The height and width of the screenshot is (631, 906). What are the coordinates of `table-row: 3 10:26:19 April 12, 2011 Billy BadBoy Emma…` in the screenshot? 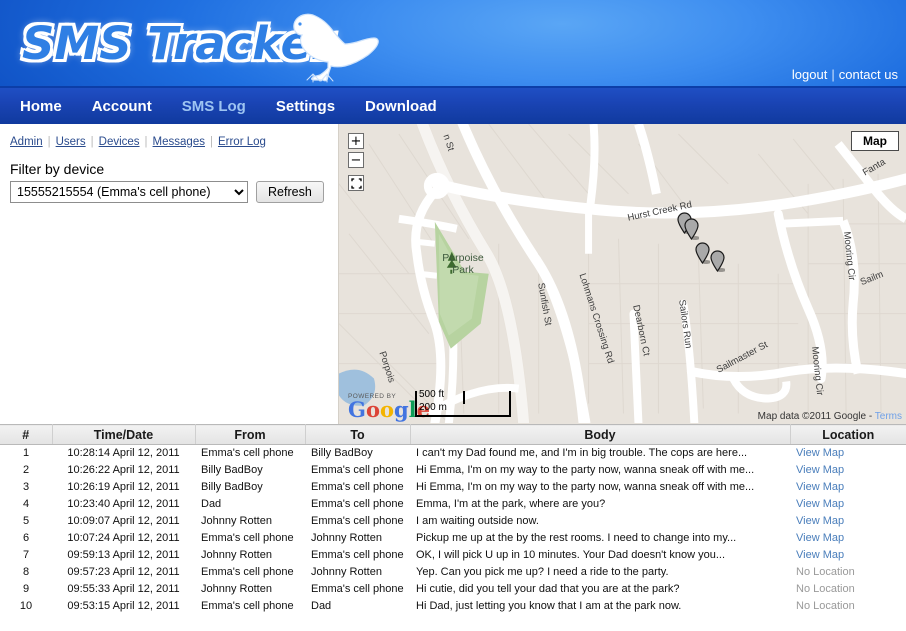 It's located at (453, 487).